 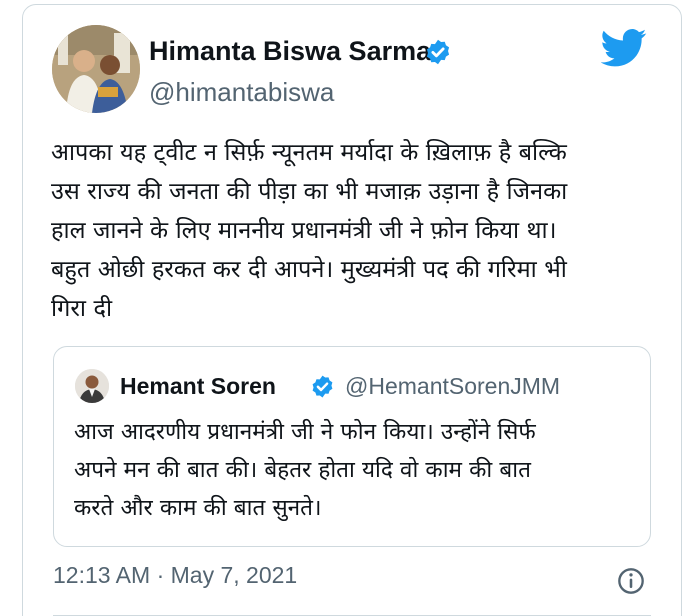 What do you see at coordinates (198, 508) in the screenshot?
I see `quoted-text-line: करते और काम की बात सुनते।` at bounding box center [198, 508].